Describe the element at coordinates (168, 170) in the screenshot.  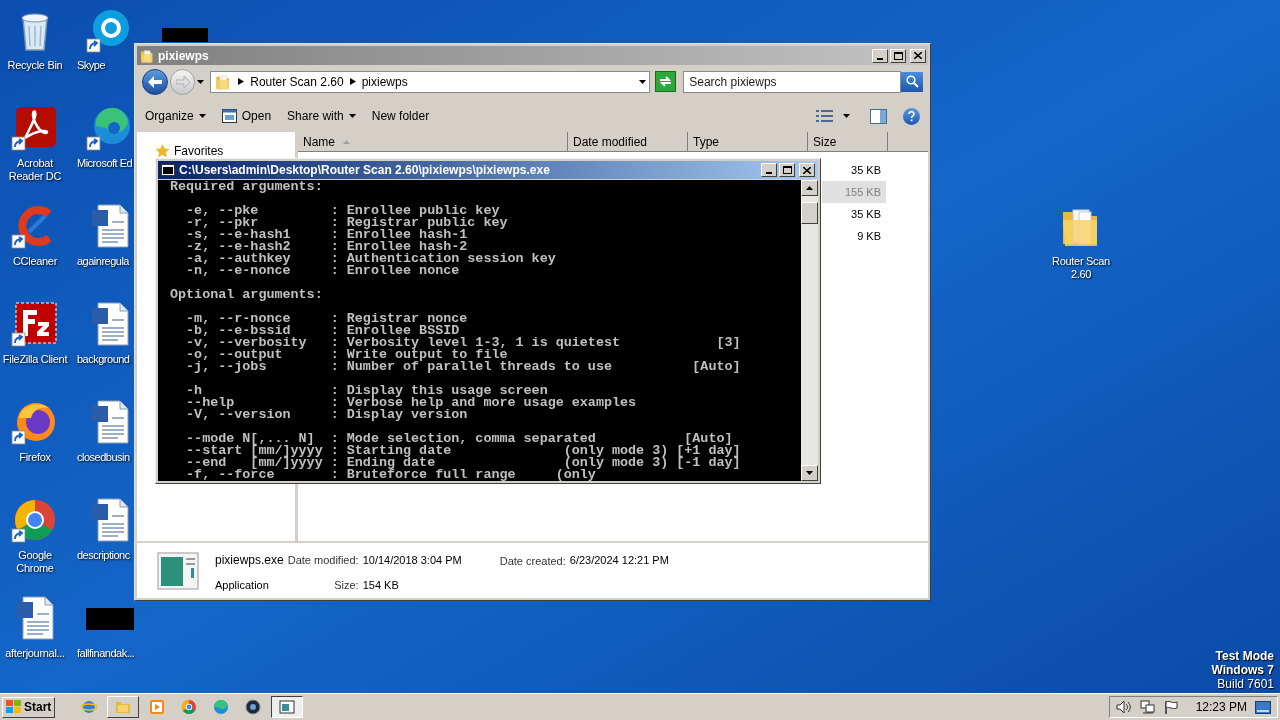
I see `console-icon` at that location.